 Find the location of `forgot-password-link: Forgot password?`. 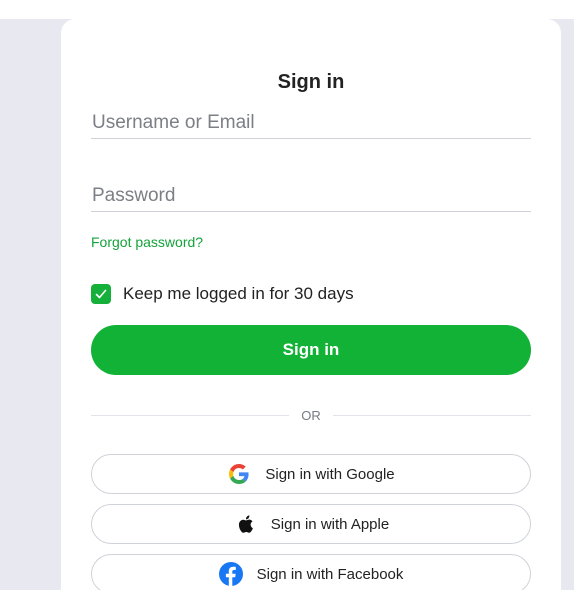

forgot-password-link: Forgot password? is located at coordinates (147, 242).